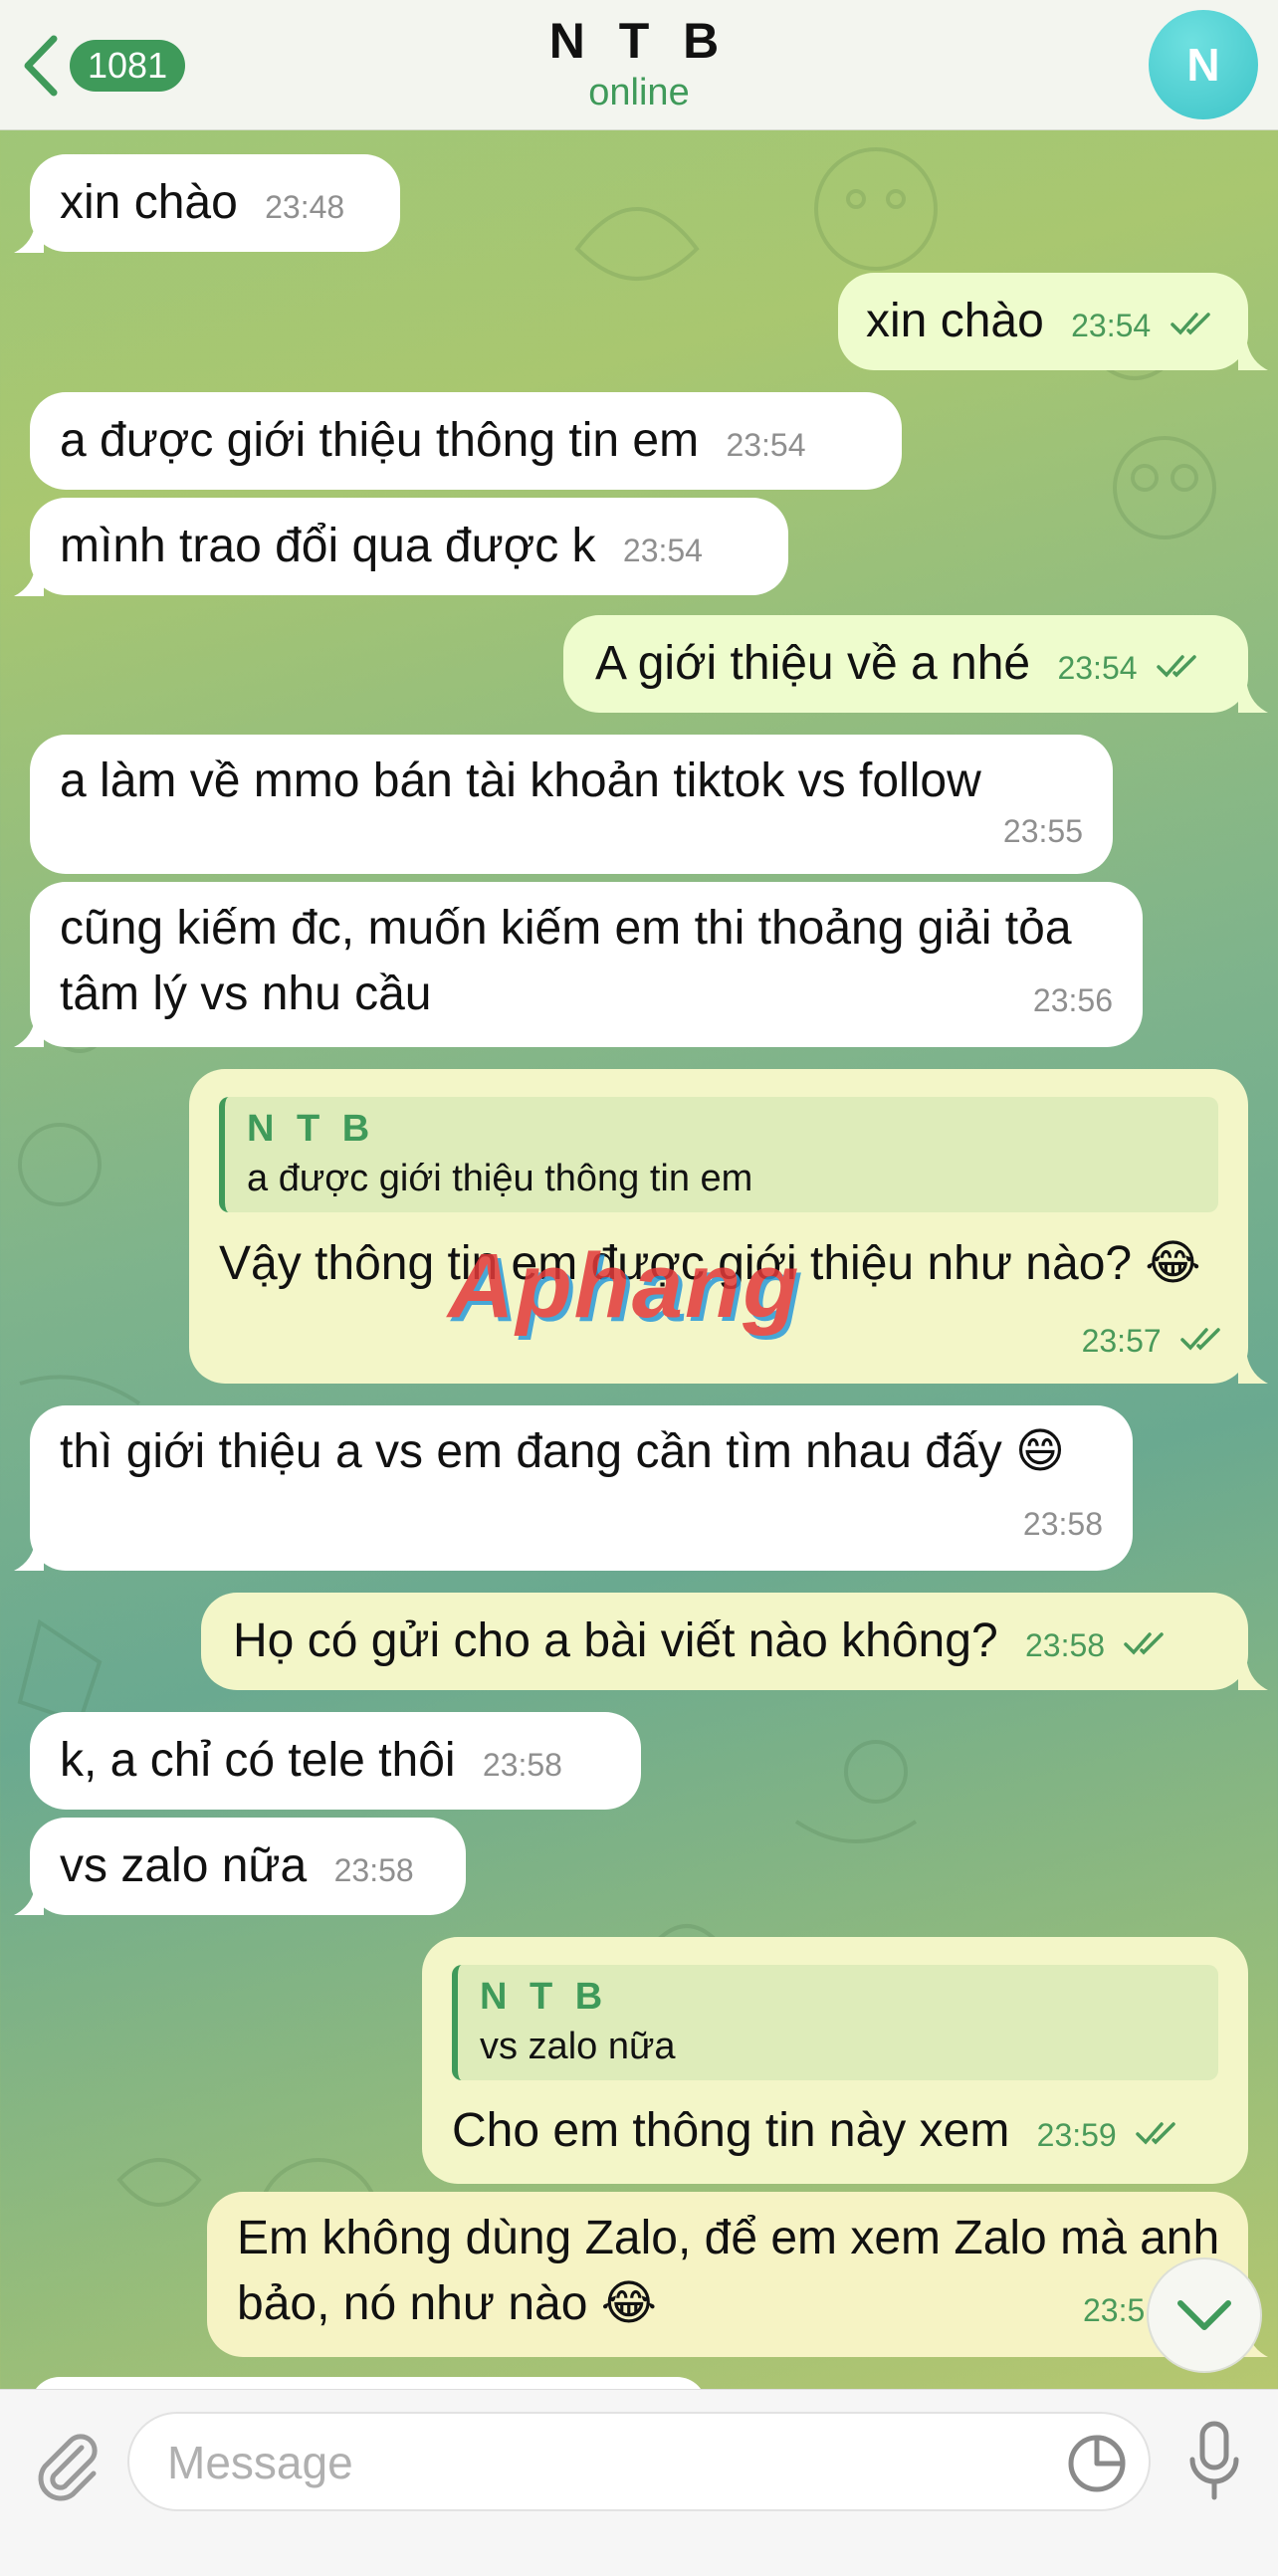 The height and width of the screenshot is (2576, 1278). I want to click on chat-header: 1081 N T B online N, so click(639, 65).